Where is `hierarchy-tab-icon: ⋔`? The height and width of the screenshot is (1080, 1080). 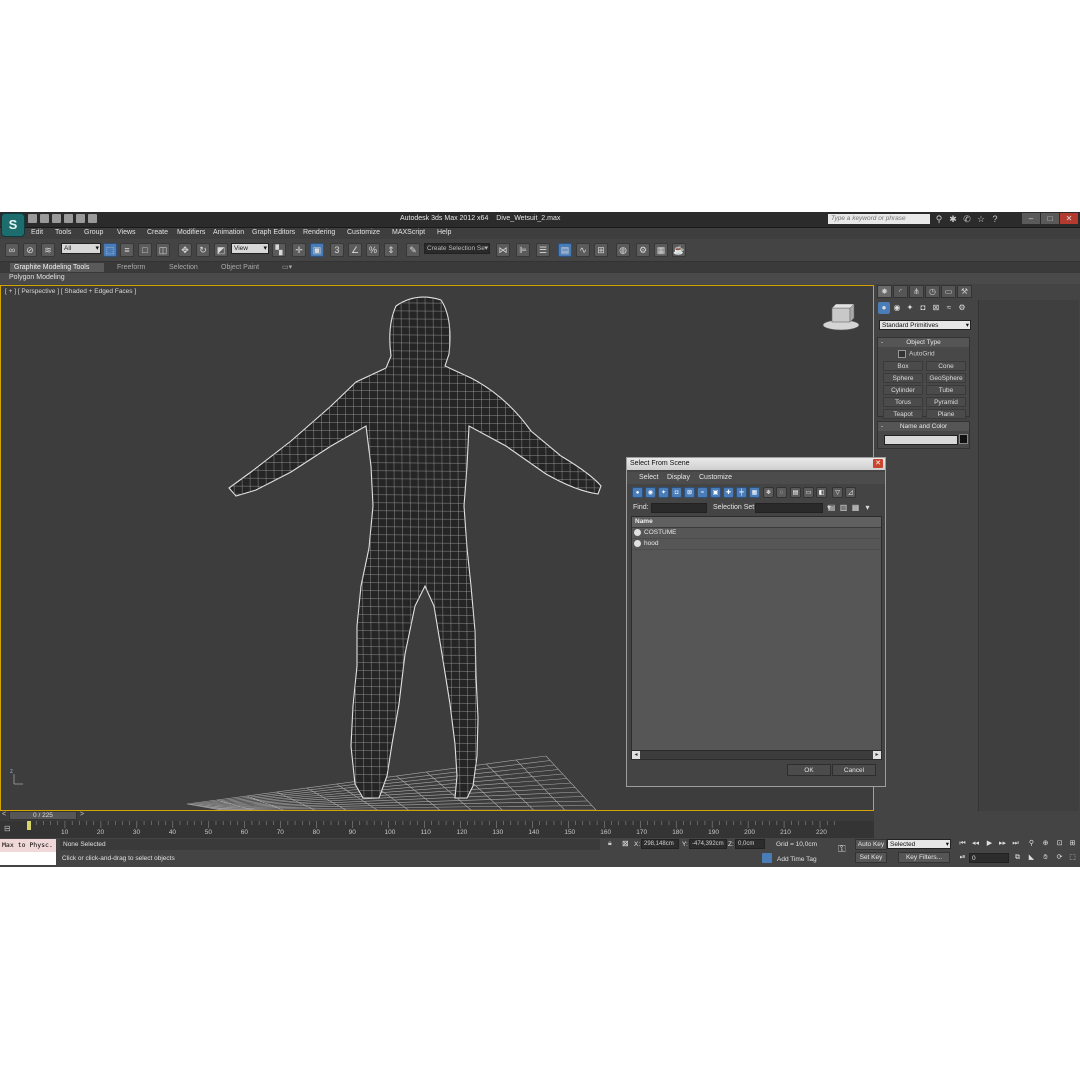
hierarchy-tab-icon: ⋔ is located at coordinates (916, 291).